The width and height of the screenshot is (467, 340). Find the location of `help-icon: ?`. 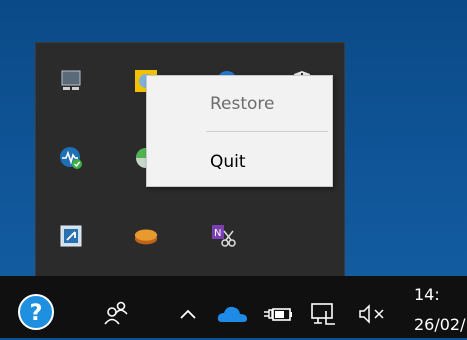

help-icon: ? is located at coordinates (36, 312).